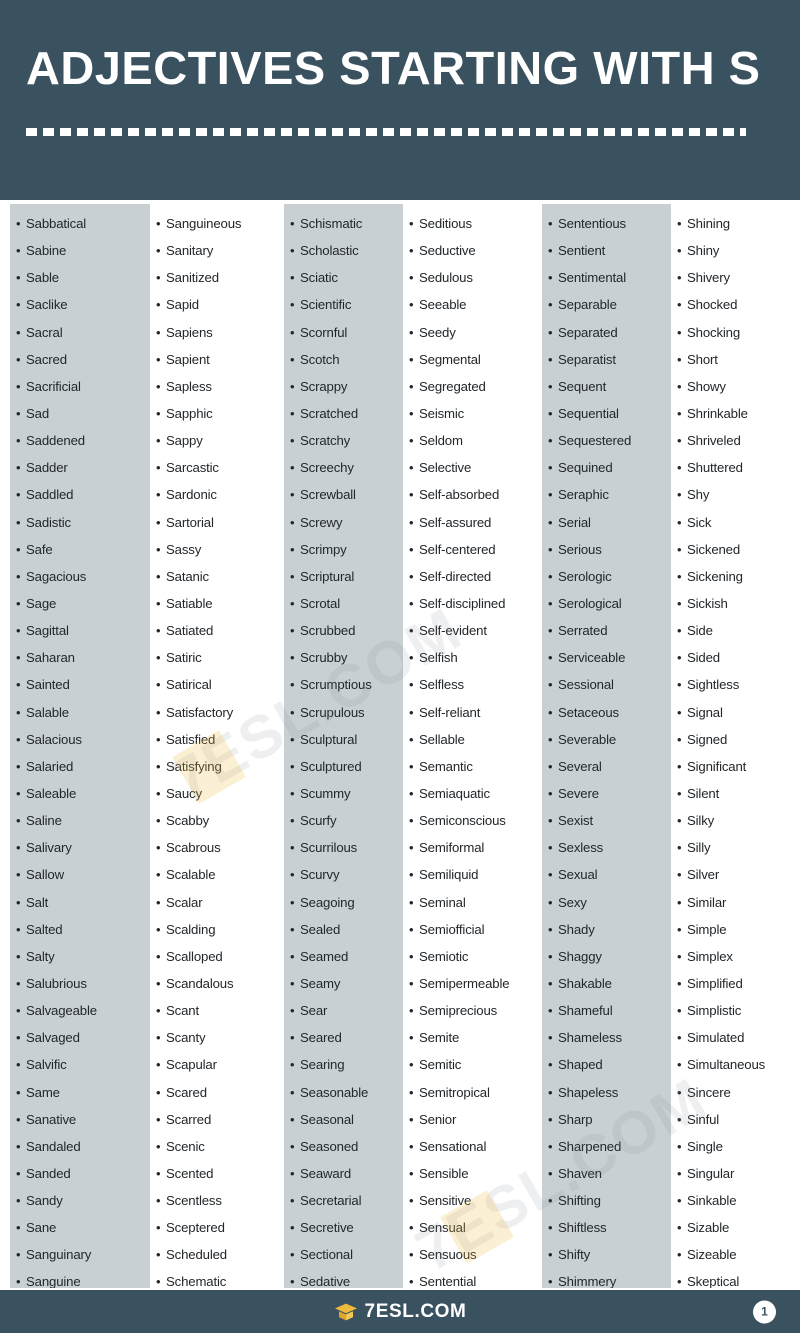  What do you see at coordinates (321, 522) in the screenshot?
I see `word-label: Screwy` at bounding box center [321, 522].